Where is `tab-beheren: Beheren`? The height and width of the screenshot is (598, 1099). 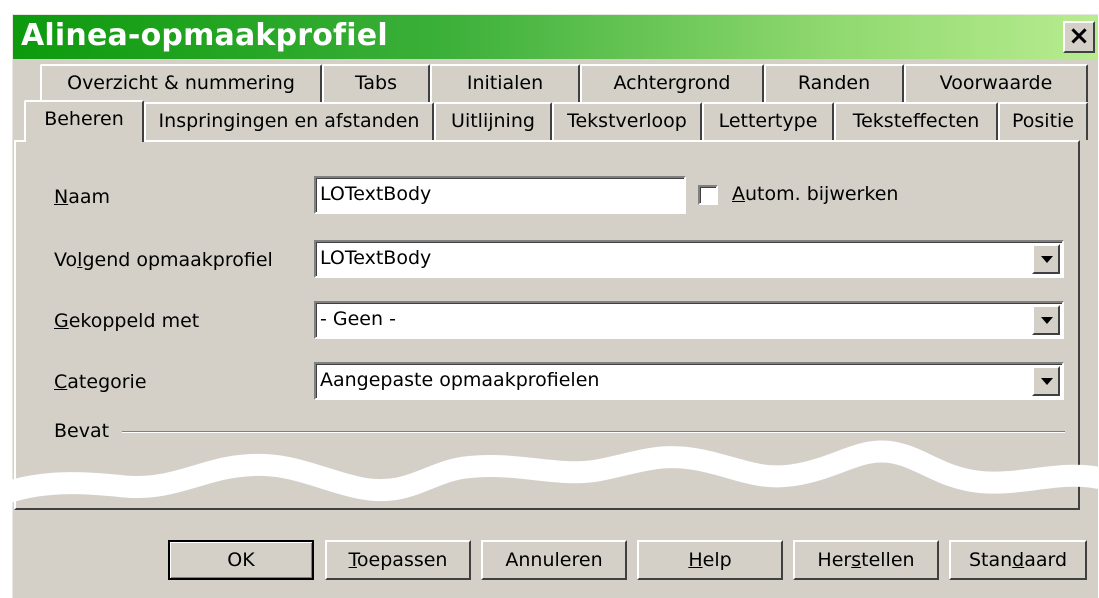 tab-beheren: Beheren is located at coordinates (84, 121).